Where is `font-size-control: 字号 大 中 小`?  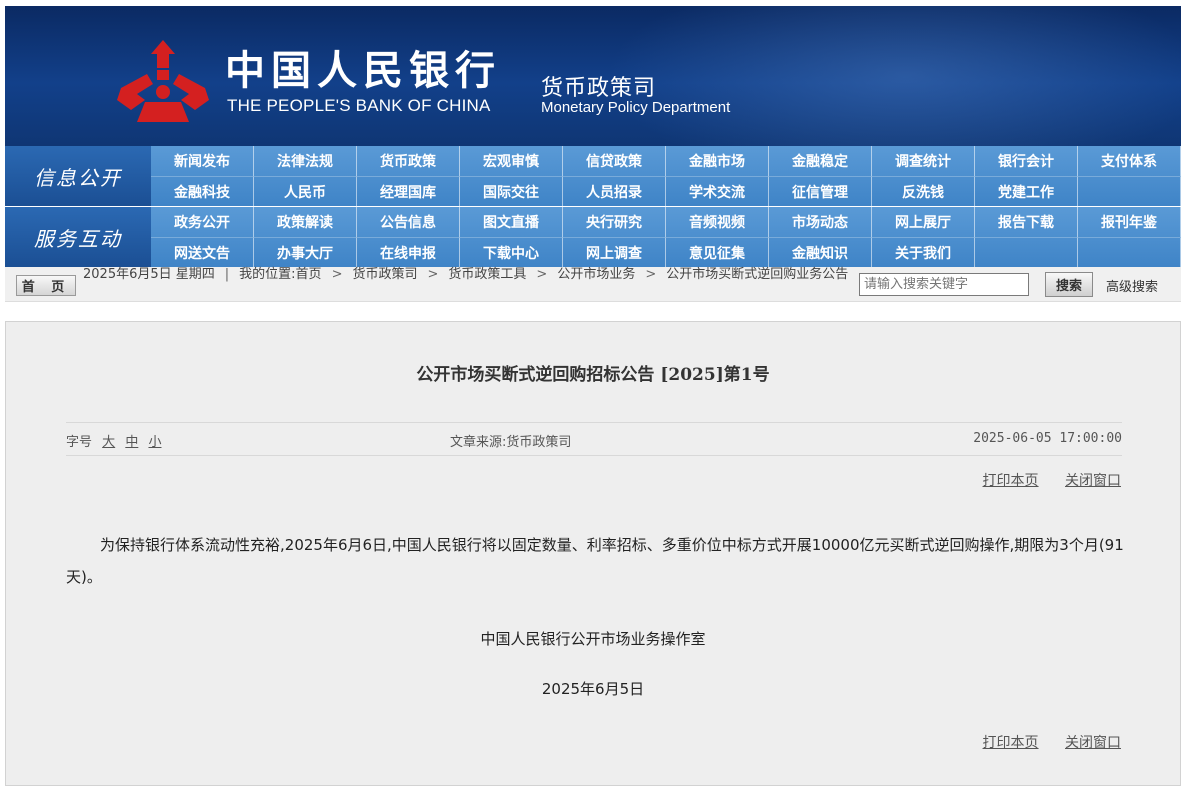
font-size-control: 字号 大 中 小 is located at coordinates (113, 440).